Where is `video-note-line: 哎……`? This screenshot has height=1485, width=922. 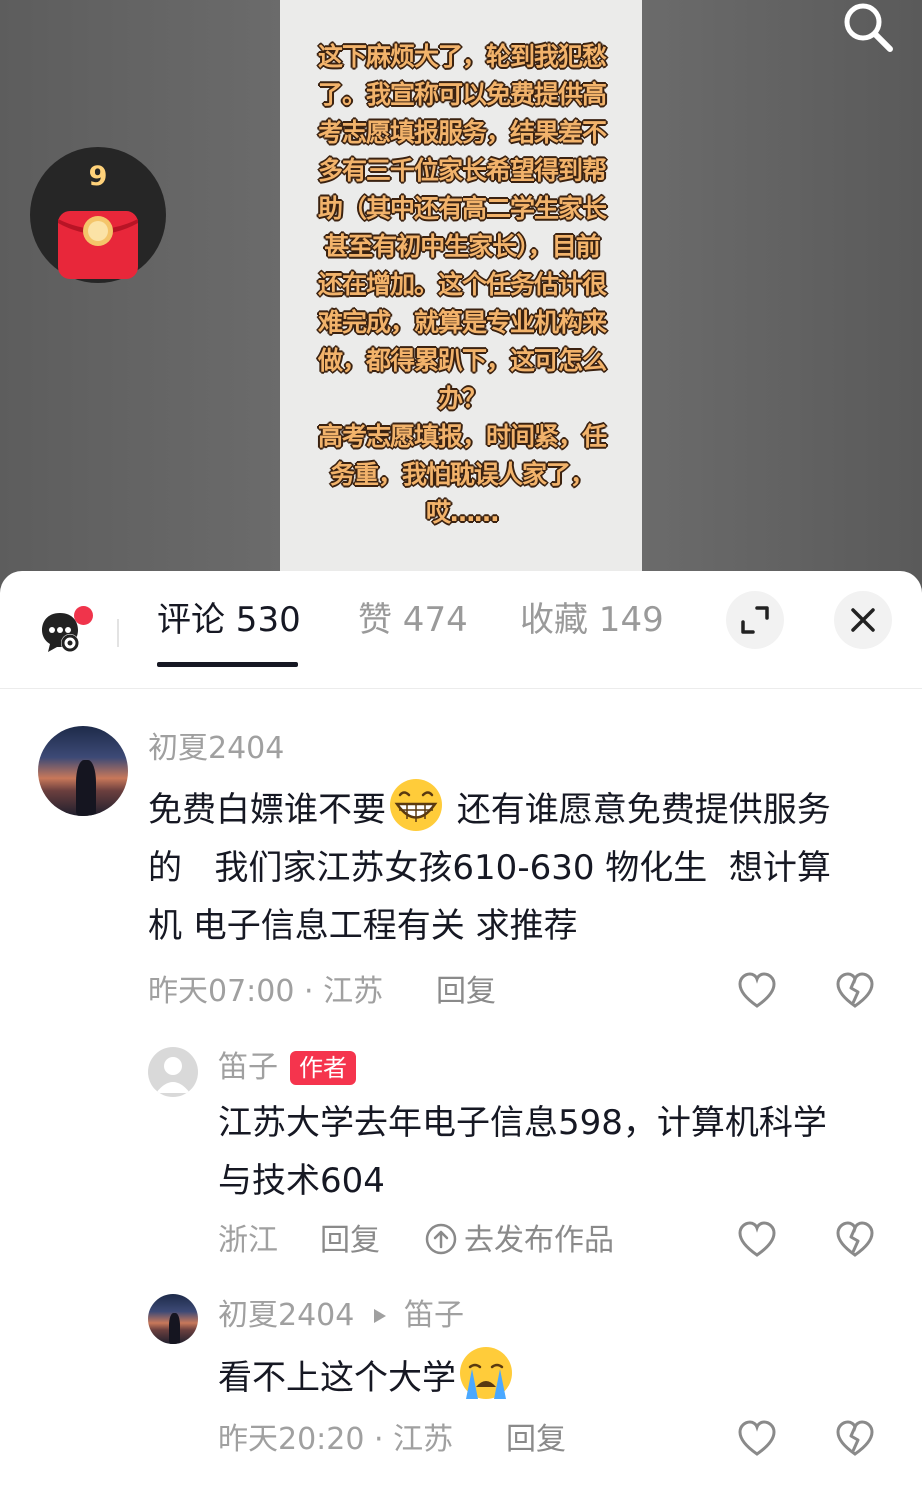 video-note-line: 哎…… is located at coordinates (462, 512).